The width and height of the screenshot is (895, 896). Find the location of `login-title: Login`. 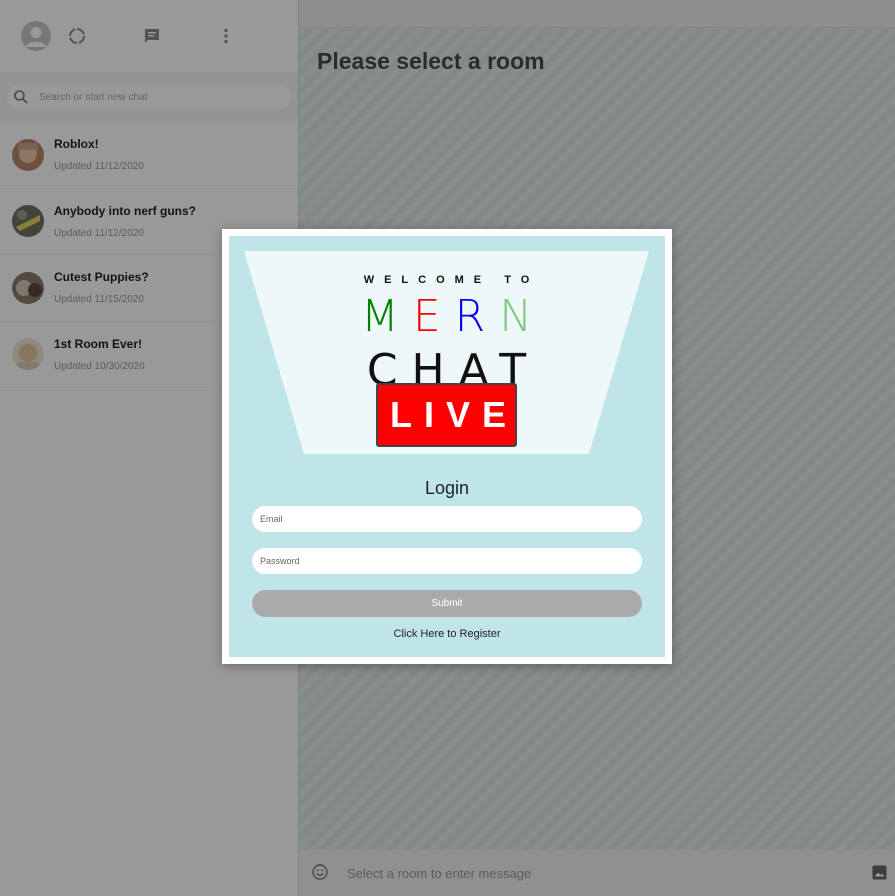

login-title: Login is located at coordinates (447, 488).